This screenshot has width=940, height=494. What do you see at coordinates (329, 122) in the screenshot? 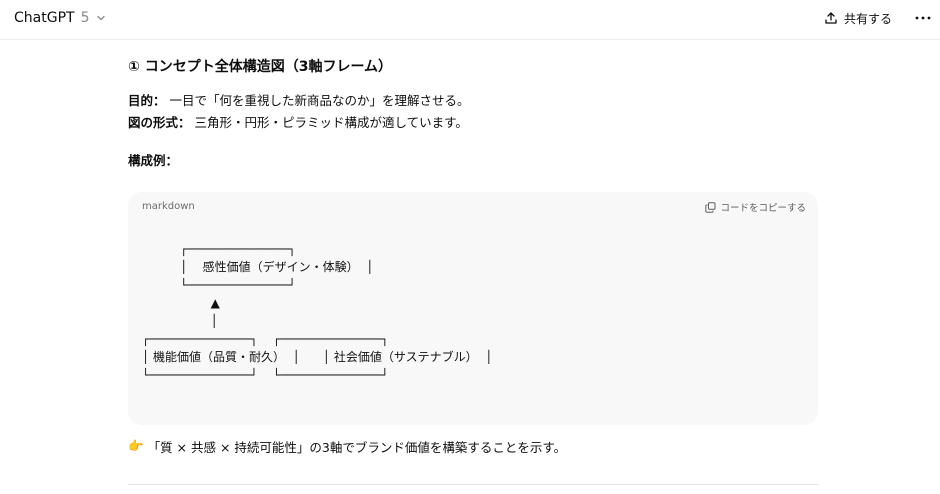
I see `format-text: 三角形・円形・ピラミッド構成が適しています。` at bounding box center [329, 122].